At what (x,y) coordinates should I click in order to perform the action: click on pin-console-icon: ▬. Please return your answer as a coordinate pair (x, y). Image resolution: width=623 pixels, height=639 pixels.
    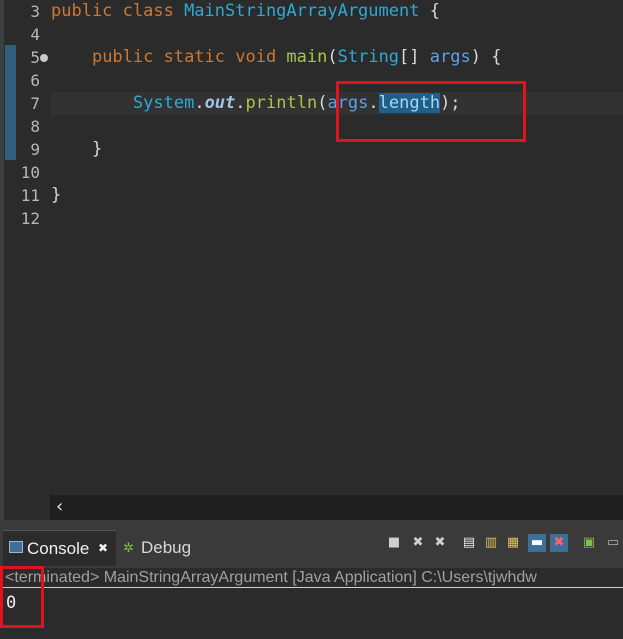
    Looking at the image, I should click on (537, 543).